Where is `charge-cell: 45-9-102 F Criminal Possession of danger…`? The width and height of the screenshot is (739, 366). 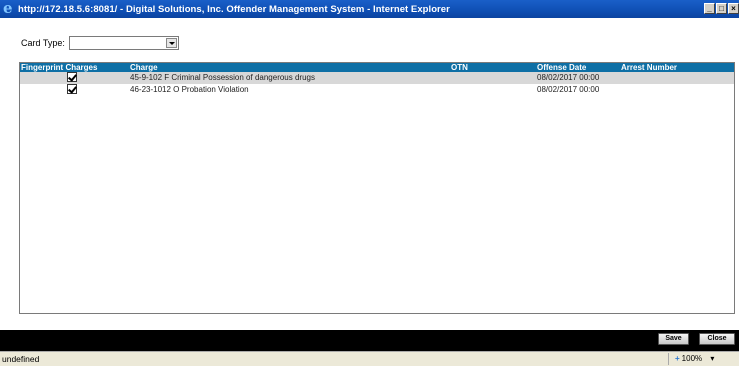
charge-cell: 45-9-102 F Criminal Possession of danger… is located at coordinates (222, 77).